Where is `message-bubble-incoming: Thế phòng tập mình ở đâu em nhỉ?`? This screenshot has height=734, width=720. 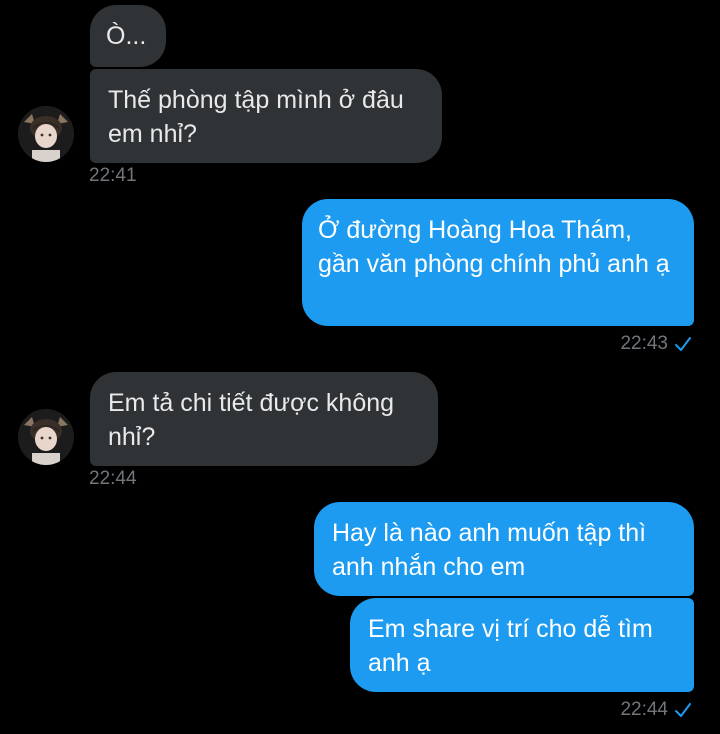 message-bubble-incoming: Thế phòng tập mình ở đâu em nhỉ? is located at coordinates (266, 116).